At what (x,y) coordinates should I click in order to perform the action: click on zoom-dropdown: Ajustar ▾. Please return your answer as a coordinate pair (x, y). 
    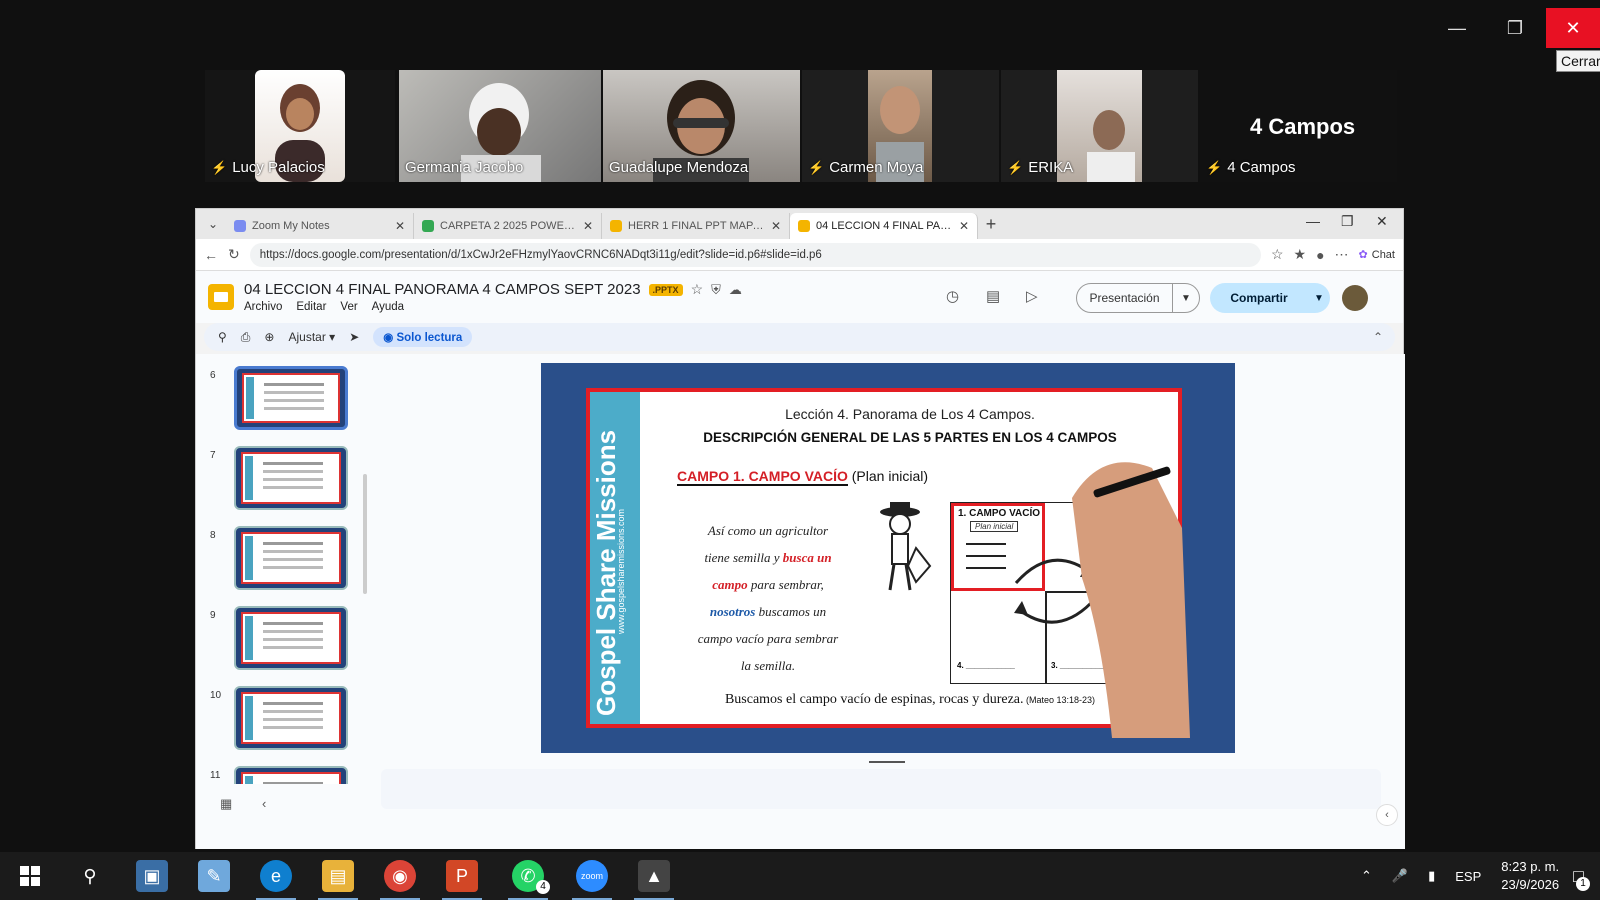
    Looking at the image, I should click on (311, 337).